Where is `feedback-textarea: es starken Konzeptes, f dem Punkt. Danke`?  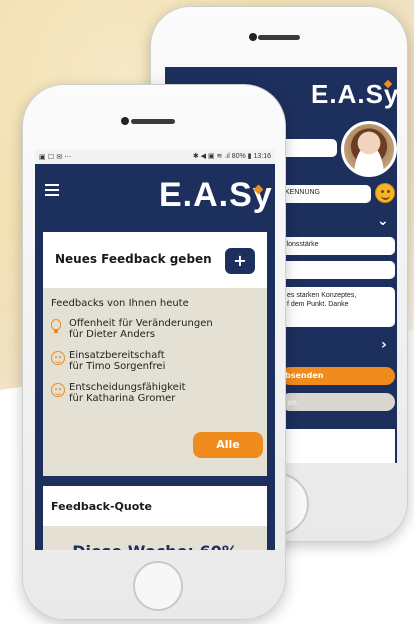
feedback-textarea: es starken Konzeptes, f dem Punkt. Danke is located at coordinates (338, 307).